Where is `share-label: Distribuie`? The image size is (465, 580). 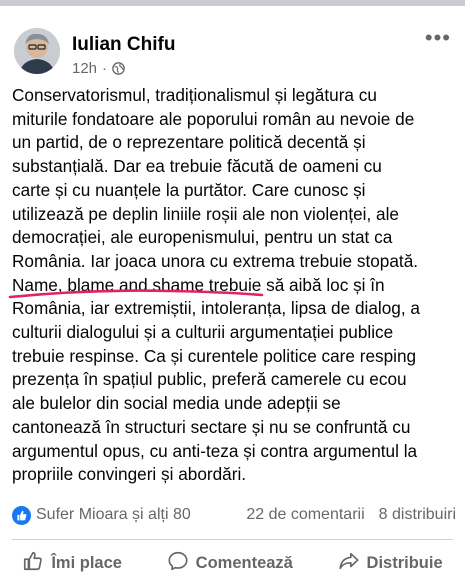 share-label: Distribuie is located at coordinates (404, 562).